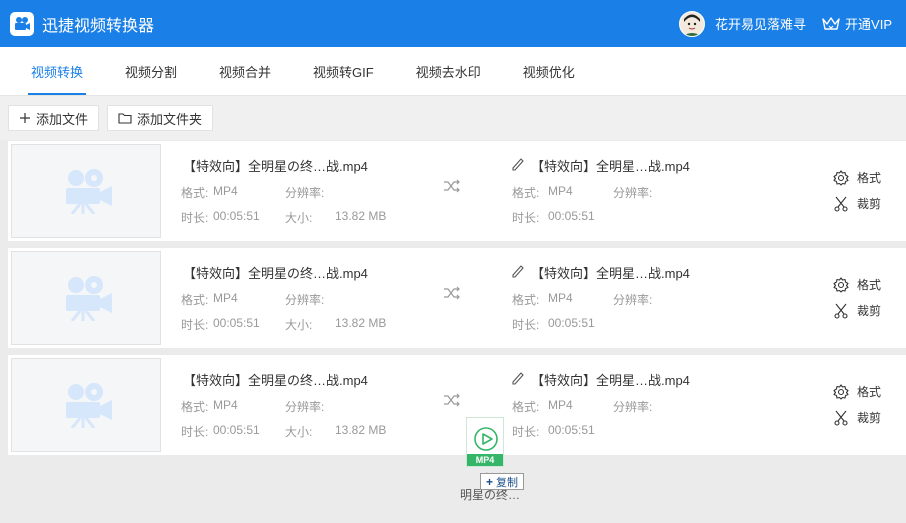 The image size is (906, 523). What do you see at coordinates (245, 71) in the screenshot?
I see `tab-video-merge: 视频合并` at bounding box center [245, 71].